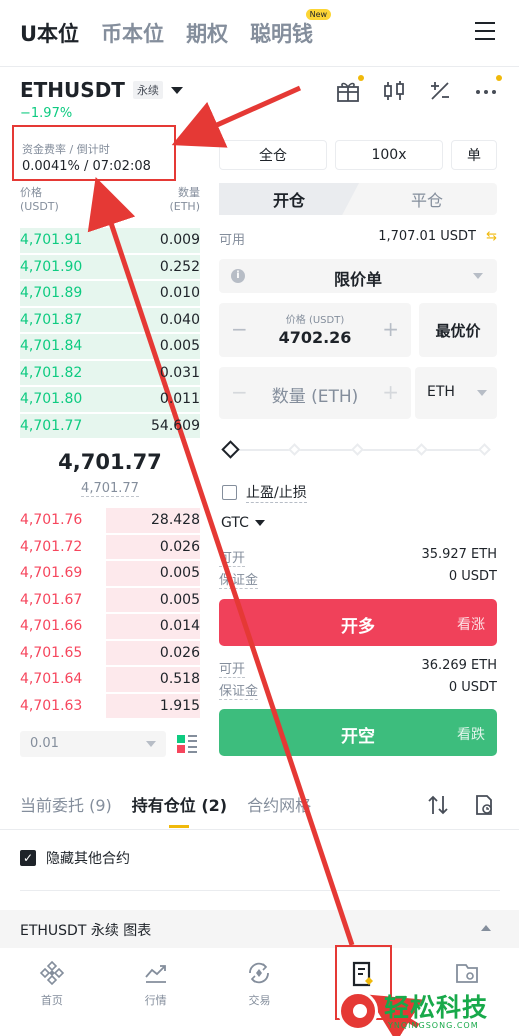 This screenshot has width=519, height=1036. What do you see at coordinates (315, 393) in the screenshot?
I see `quantity-input: − 数量 (ETH) +` at bounding box center [315, 393].